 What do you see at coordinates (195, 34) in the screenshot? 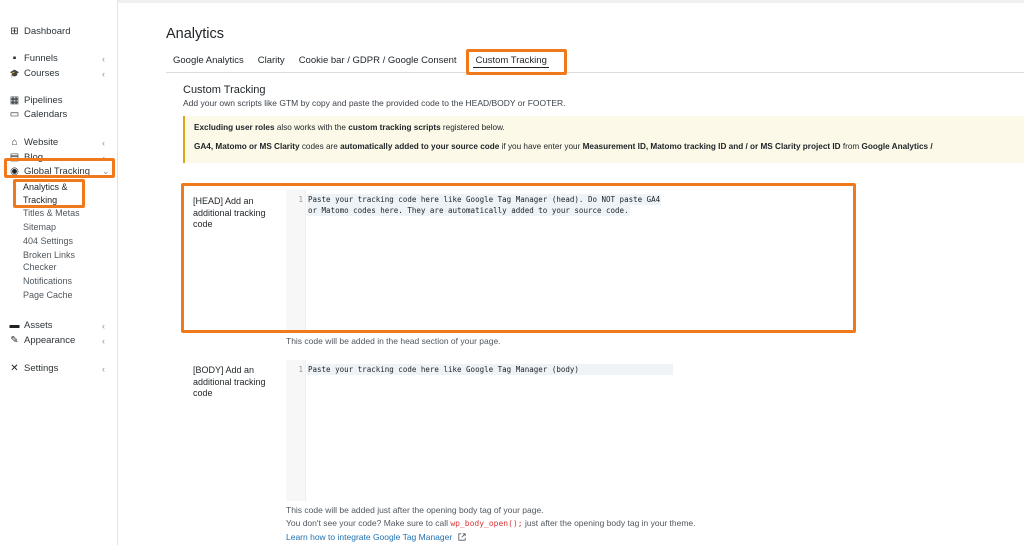
I see `page-title: Analytics` at bounding box center [195, 34].